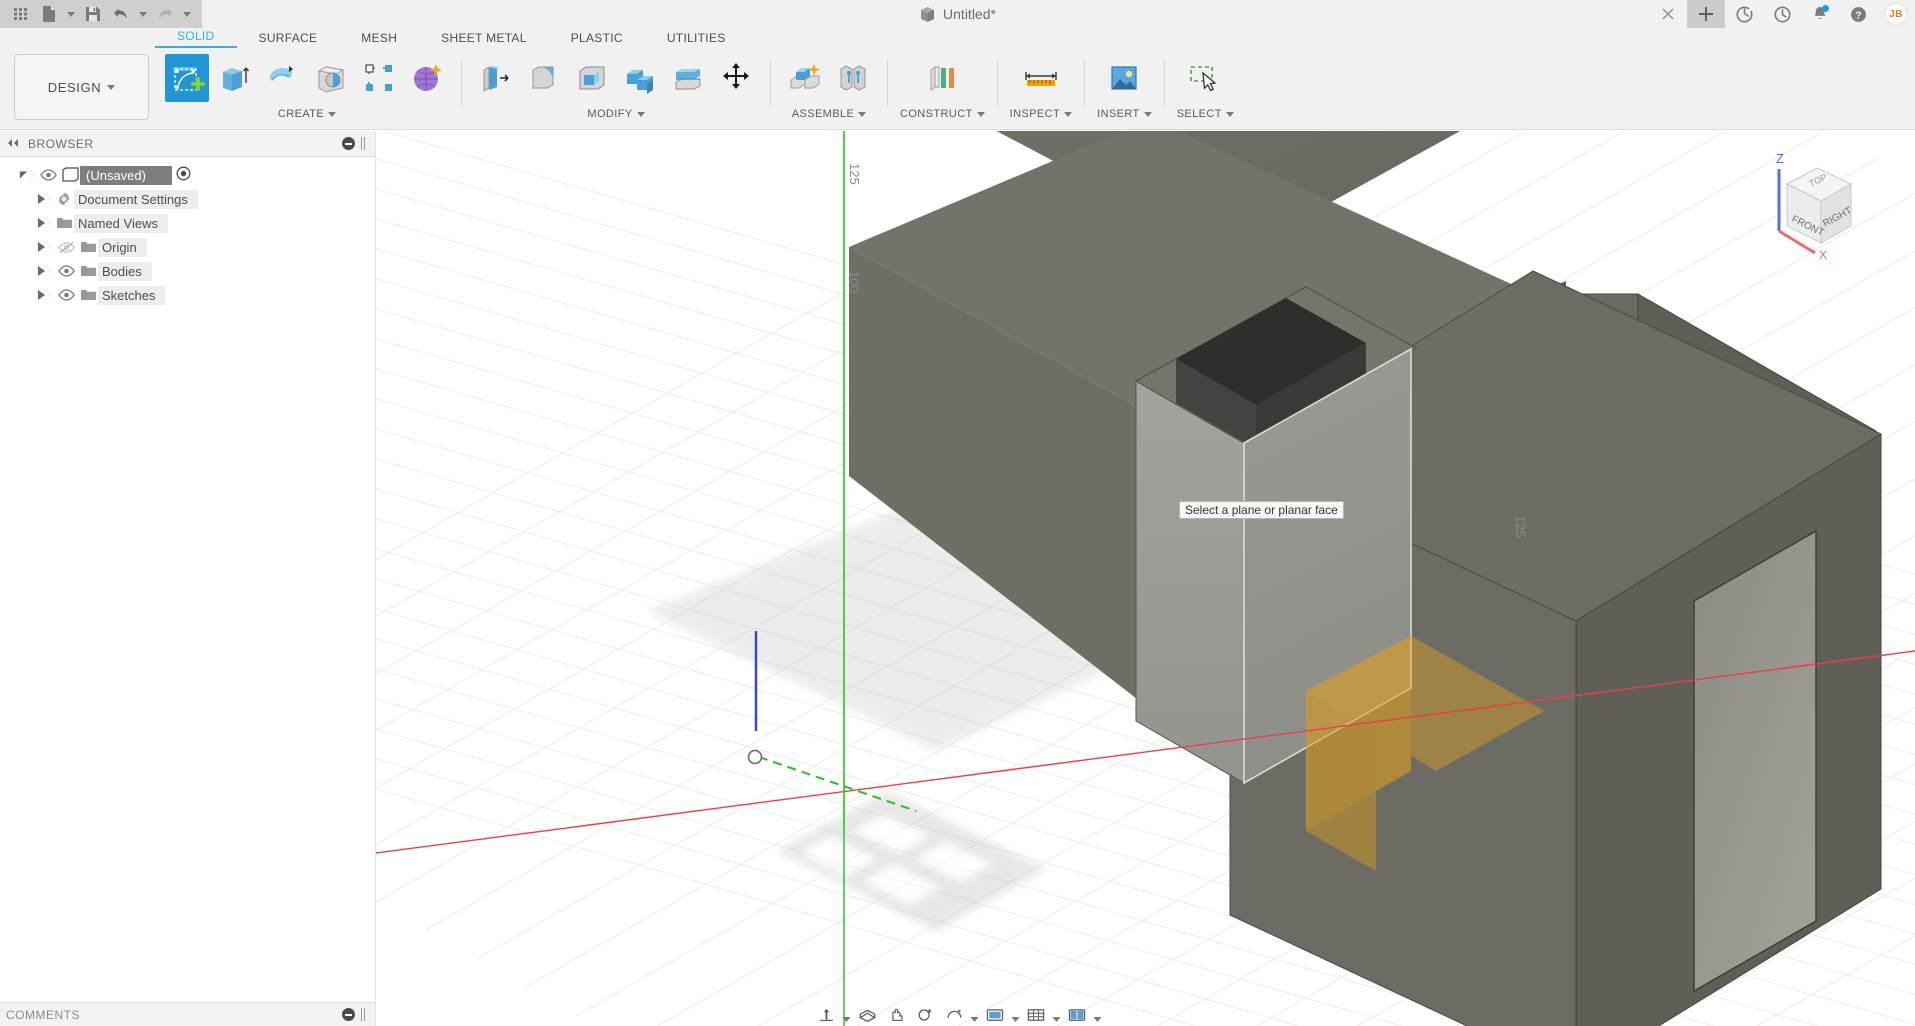 Image resolution: width=1915 pixels, height=1026 pixels. I want to click on avatar: JB, so click(1896, 14).